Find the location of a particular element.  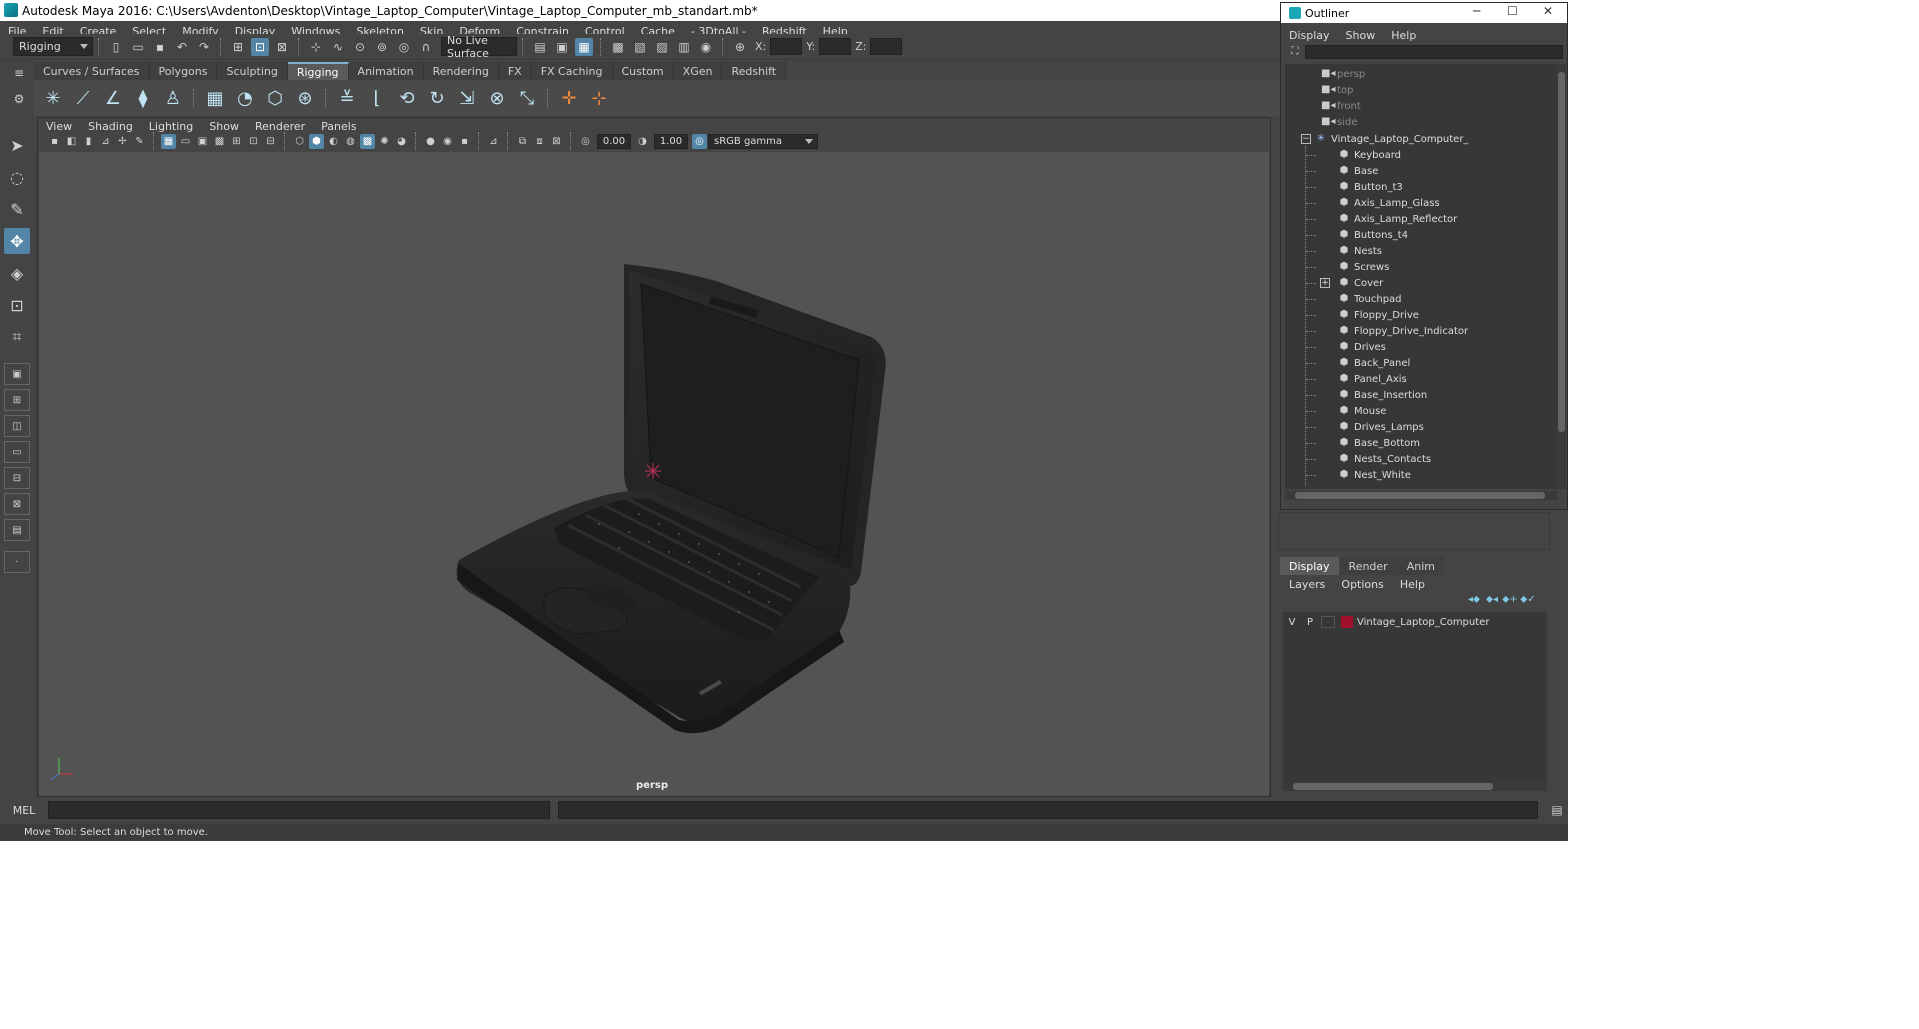

live-surface-field: No Live Surface is located at coordinates (479, 47).